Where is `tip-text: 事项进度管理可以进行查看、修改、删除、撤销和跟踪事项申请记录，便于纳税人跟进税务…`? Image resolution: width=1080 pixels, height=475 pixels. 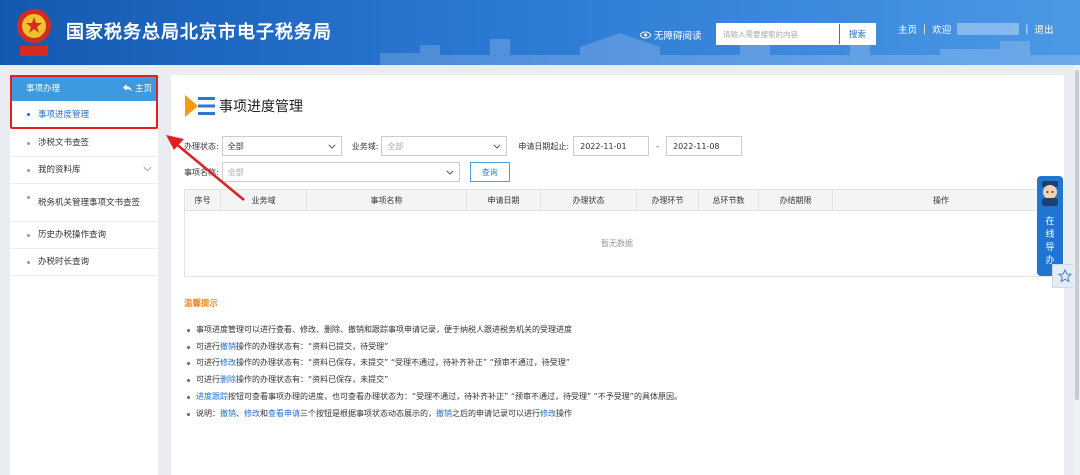 tip-text: 事项进度管理可以进行查看、修改、删除、撤销和跟踪事项申请记录，便于纳税人跟进税务… is located at coordinates (384, 329).